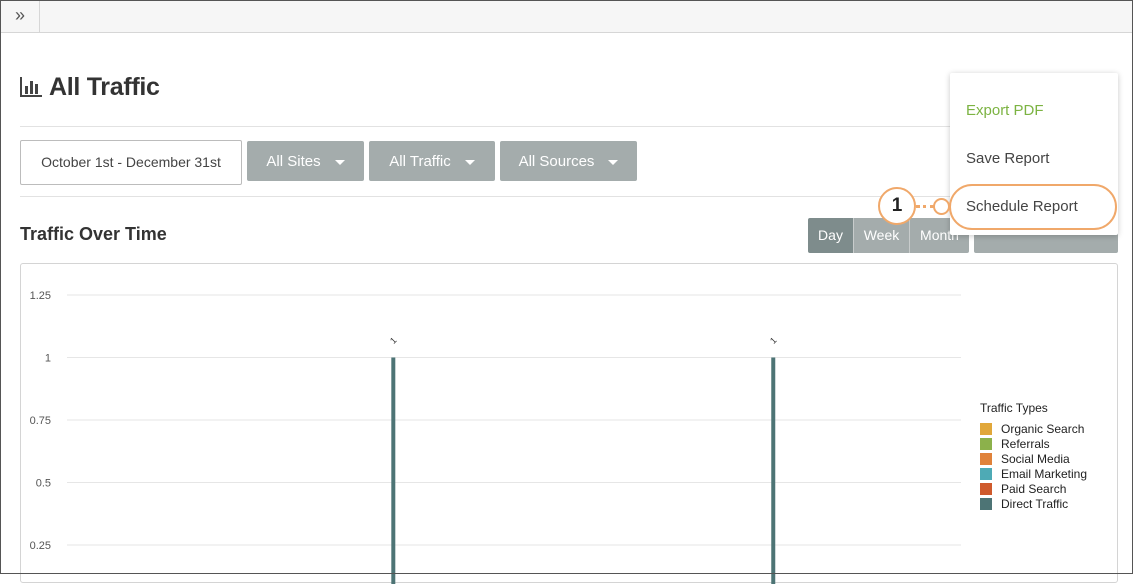 The width and height of the screenshot is (1133, 584). I want to click on section-title: Traffic Over Time, so click(93, 234).